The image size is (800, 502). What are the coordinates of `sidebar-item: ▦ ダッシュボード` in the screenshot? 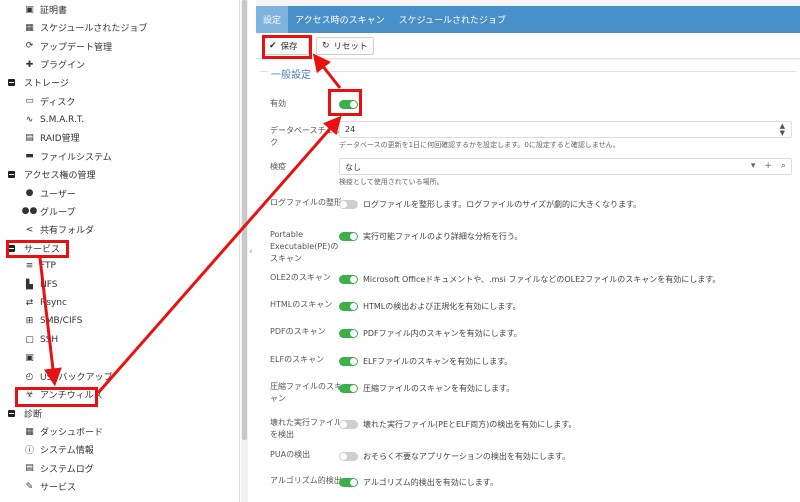 It's located at (119, 431).